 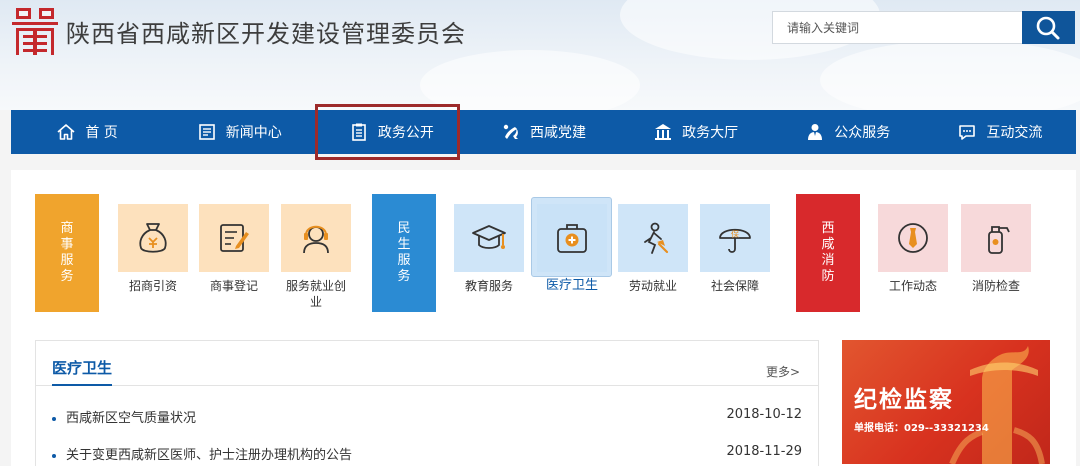 I want to click on party-emblem-icon, so click(x=510, y=131).